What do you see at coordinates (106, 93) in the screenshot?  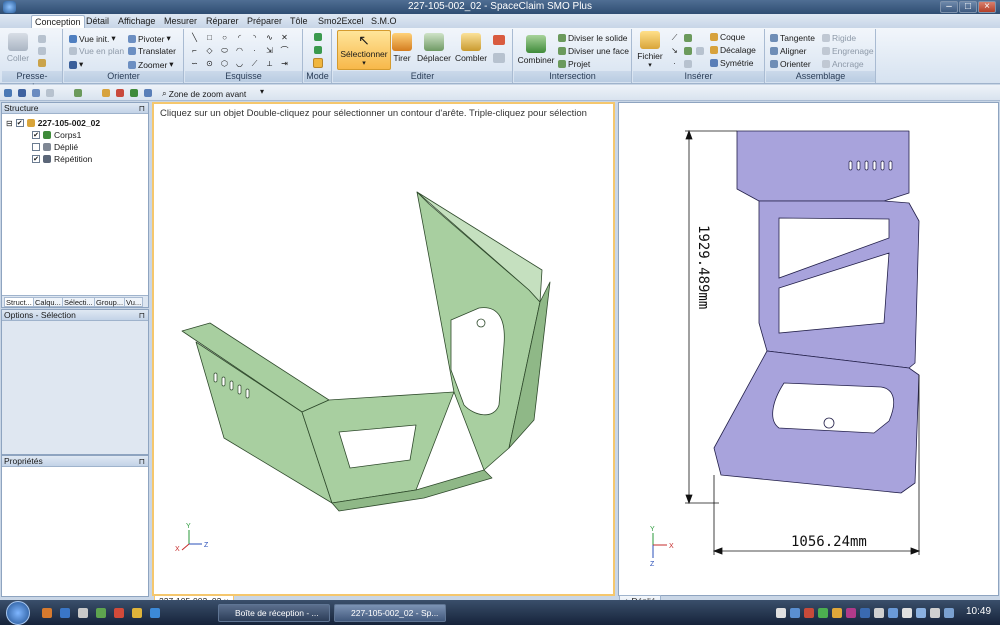 I see `display-style-icon` at bounding box center [106, 93].